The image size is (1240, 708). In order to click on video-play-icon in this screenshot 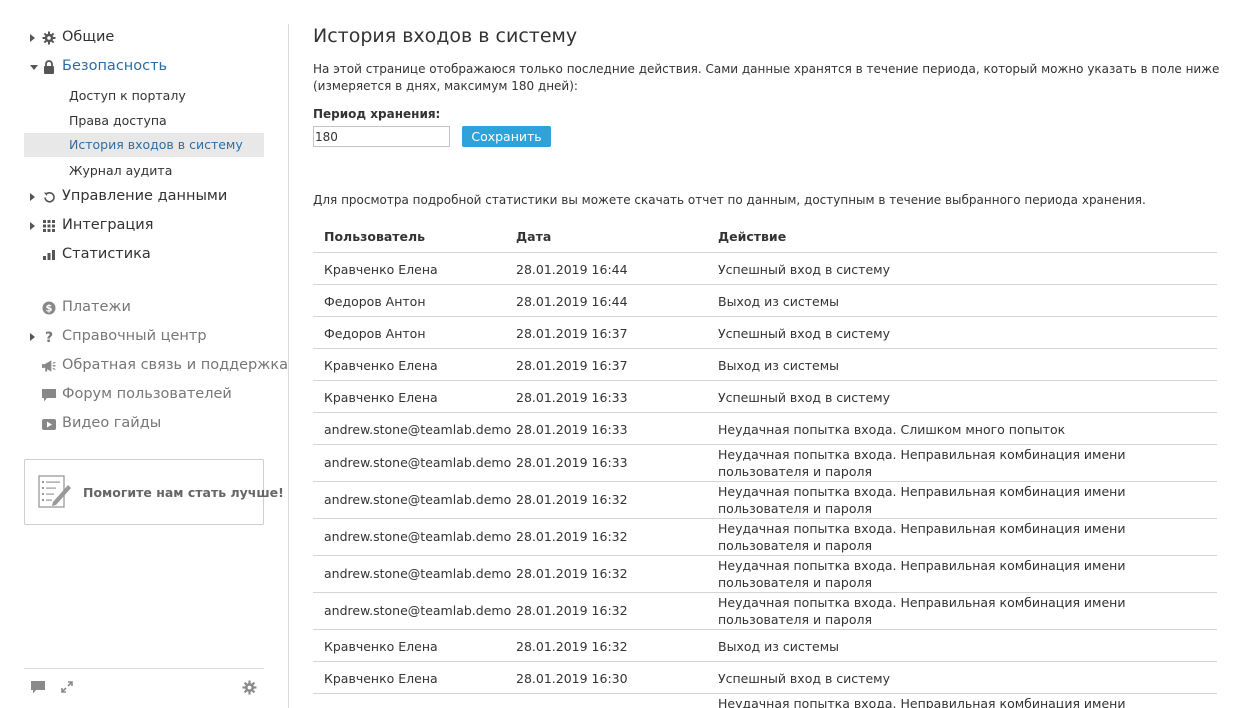, I will do `click(49, 424)`.